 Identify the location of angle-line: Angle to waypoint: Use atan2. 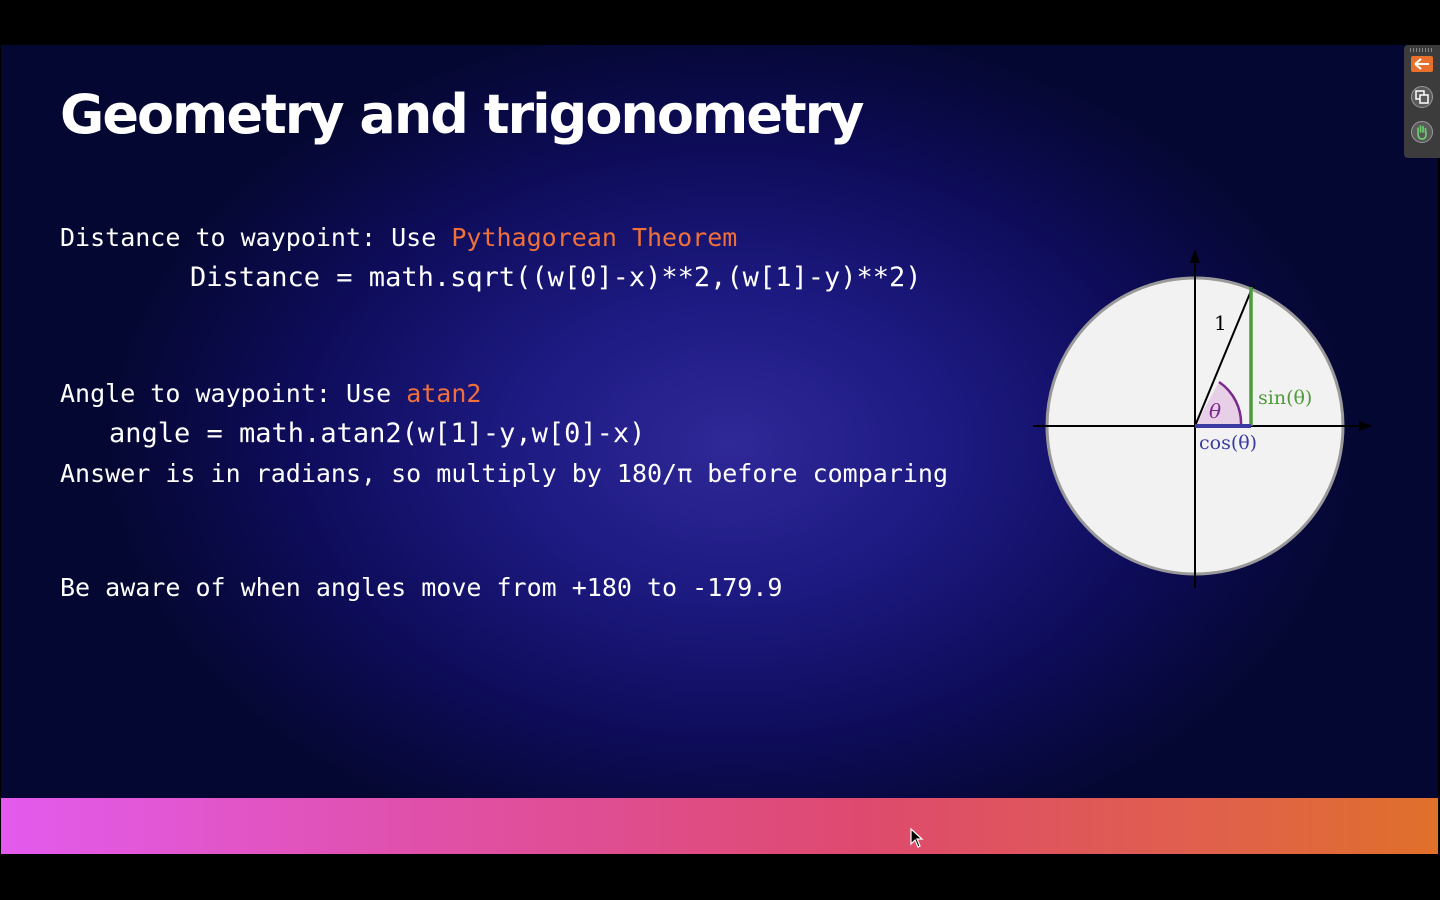
(270, 394).